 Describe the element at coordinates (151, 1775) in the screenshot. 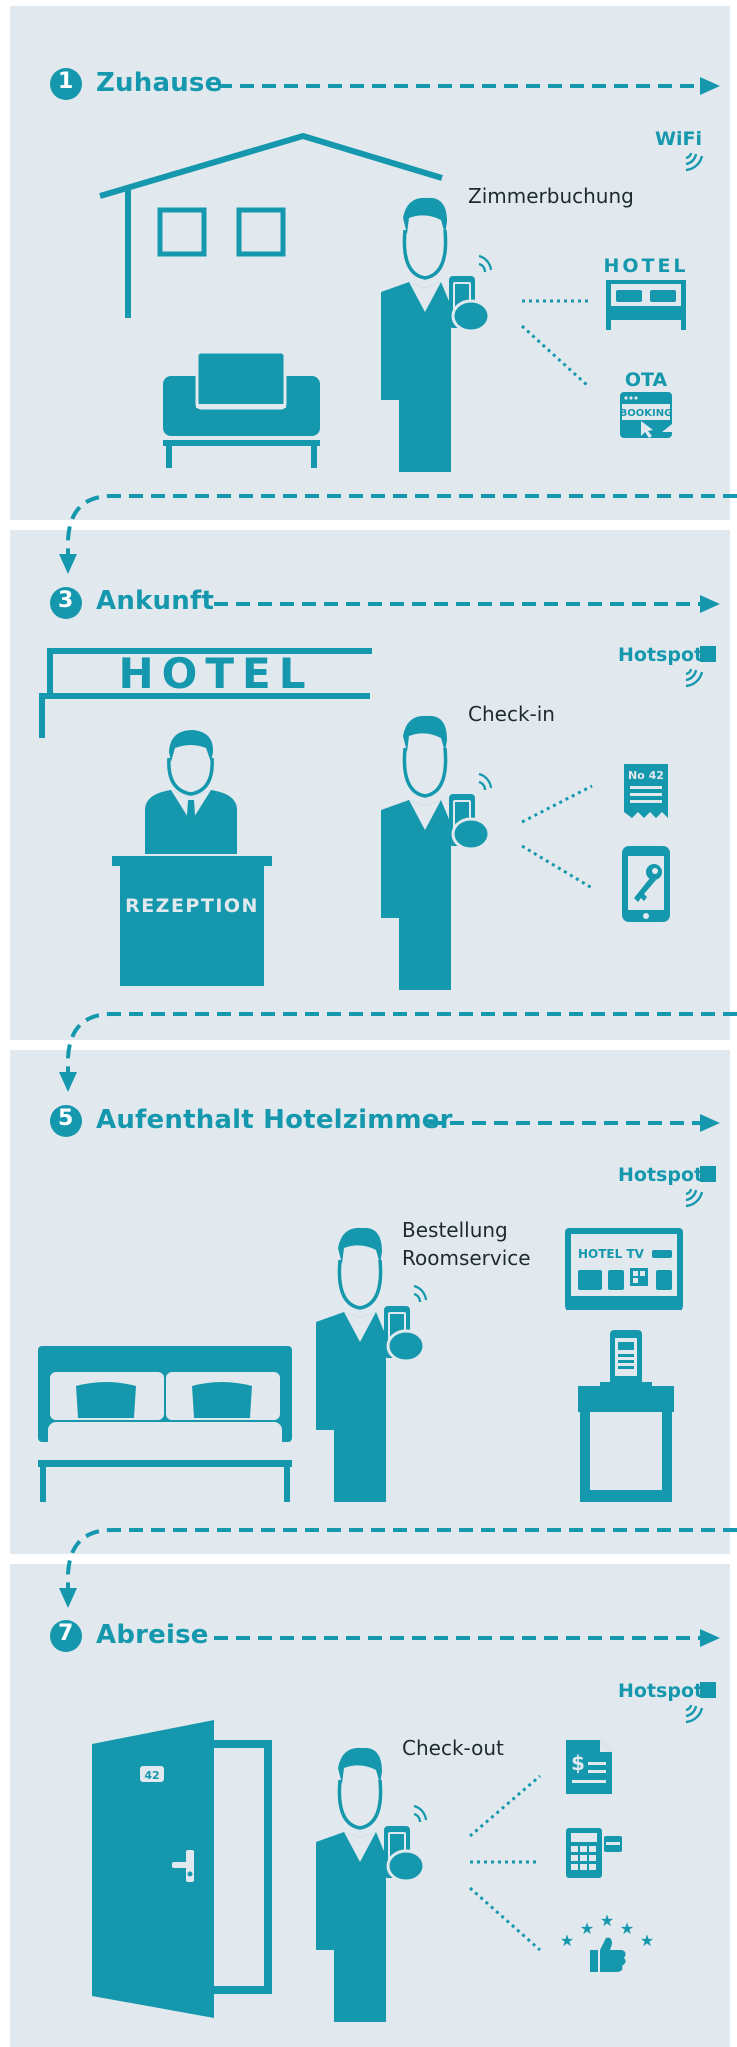

I see `s7-door-text: 42` at that location.